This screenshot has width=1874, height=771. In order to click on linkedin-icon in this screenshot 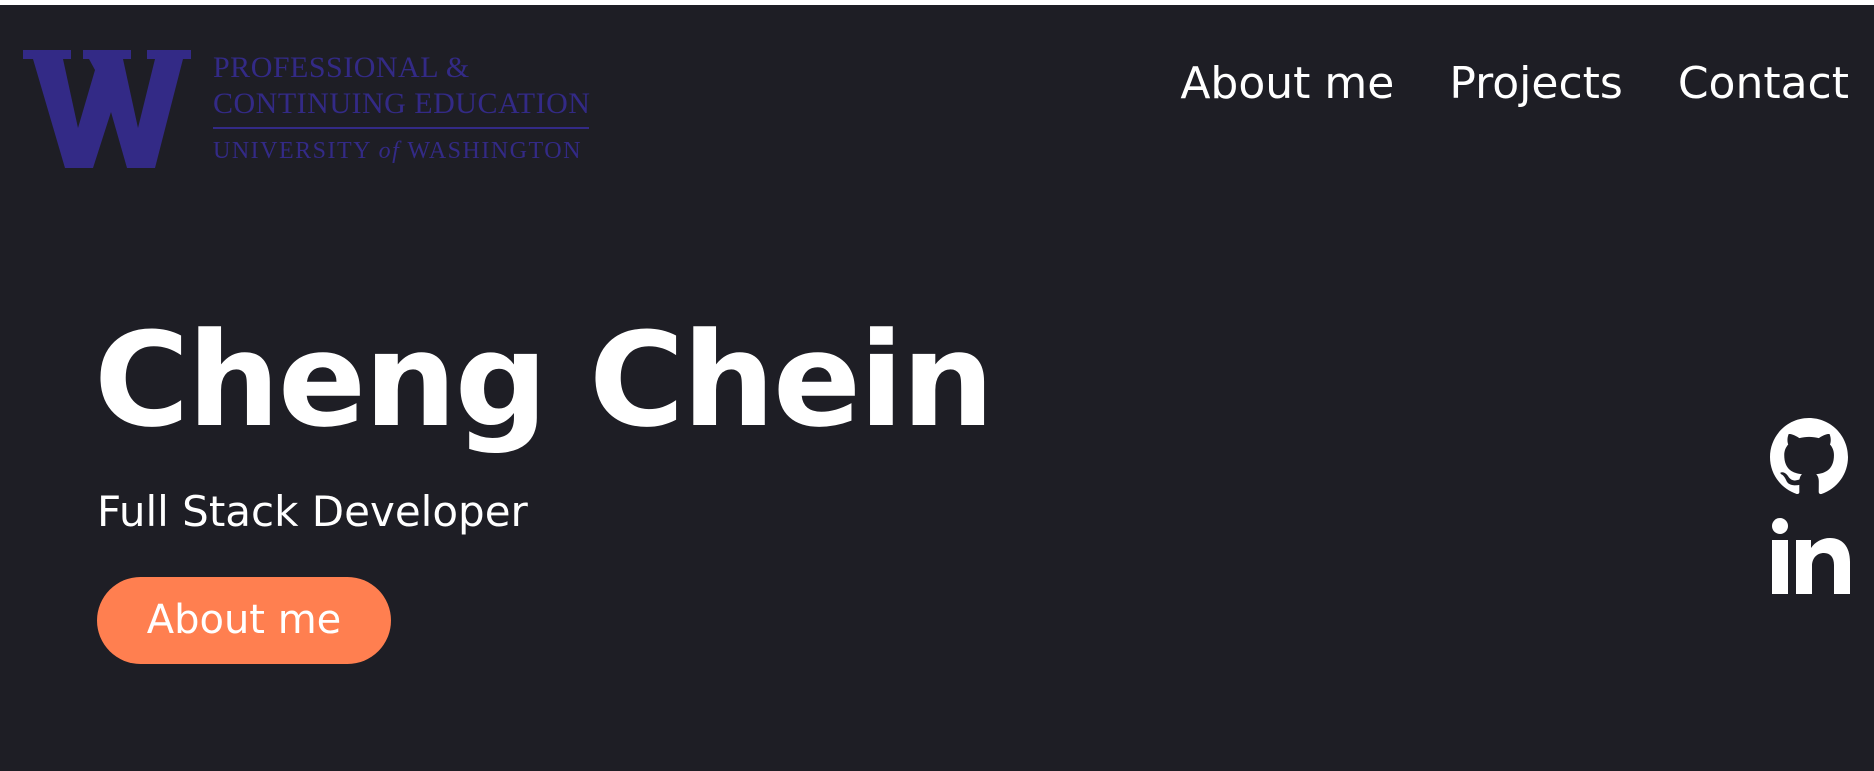, I will do `click(1811, 556)`.